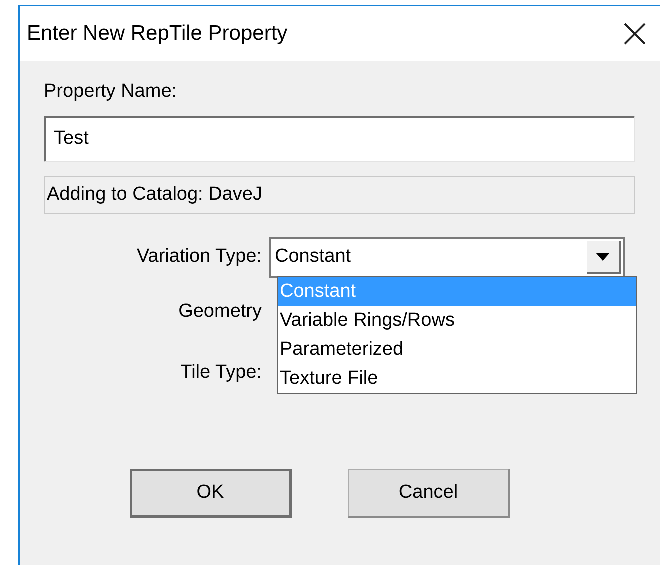 This screenshot has height=565, width=660. Describe the element at coordinates (221, 372) in the screenshot. I see `field-label: Tile Type:` at that location.